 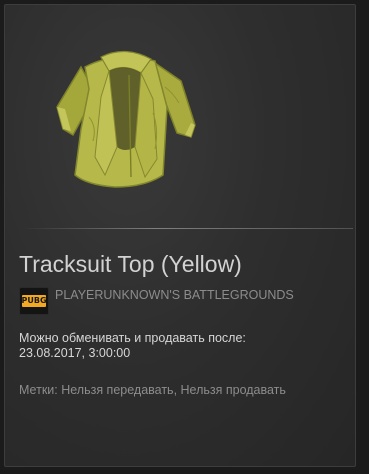 What do you see at coordinates (75, 353) in the screenshot?
I see `trade-restriction-date: 23.08.2017, 3:00:00` at bounding box center [75, 353].